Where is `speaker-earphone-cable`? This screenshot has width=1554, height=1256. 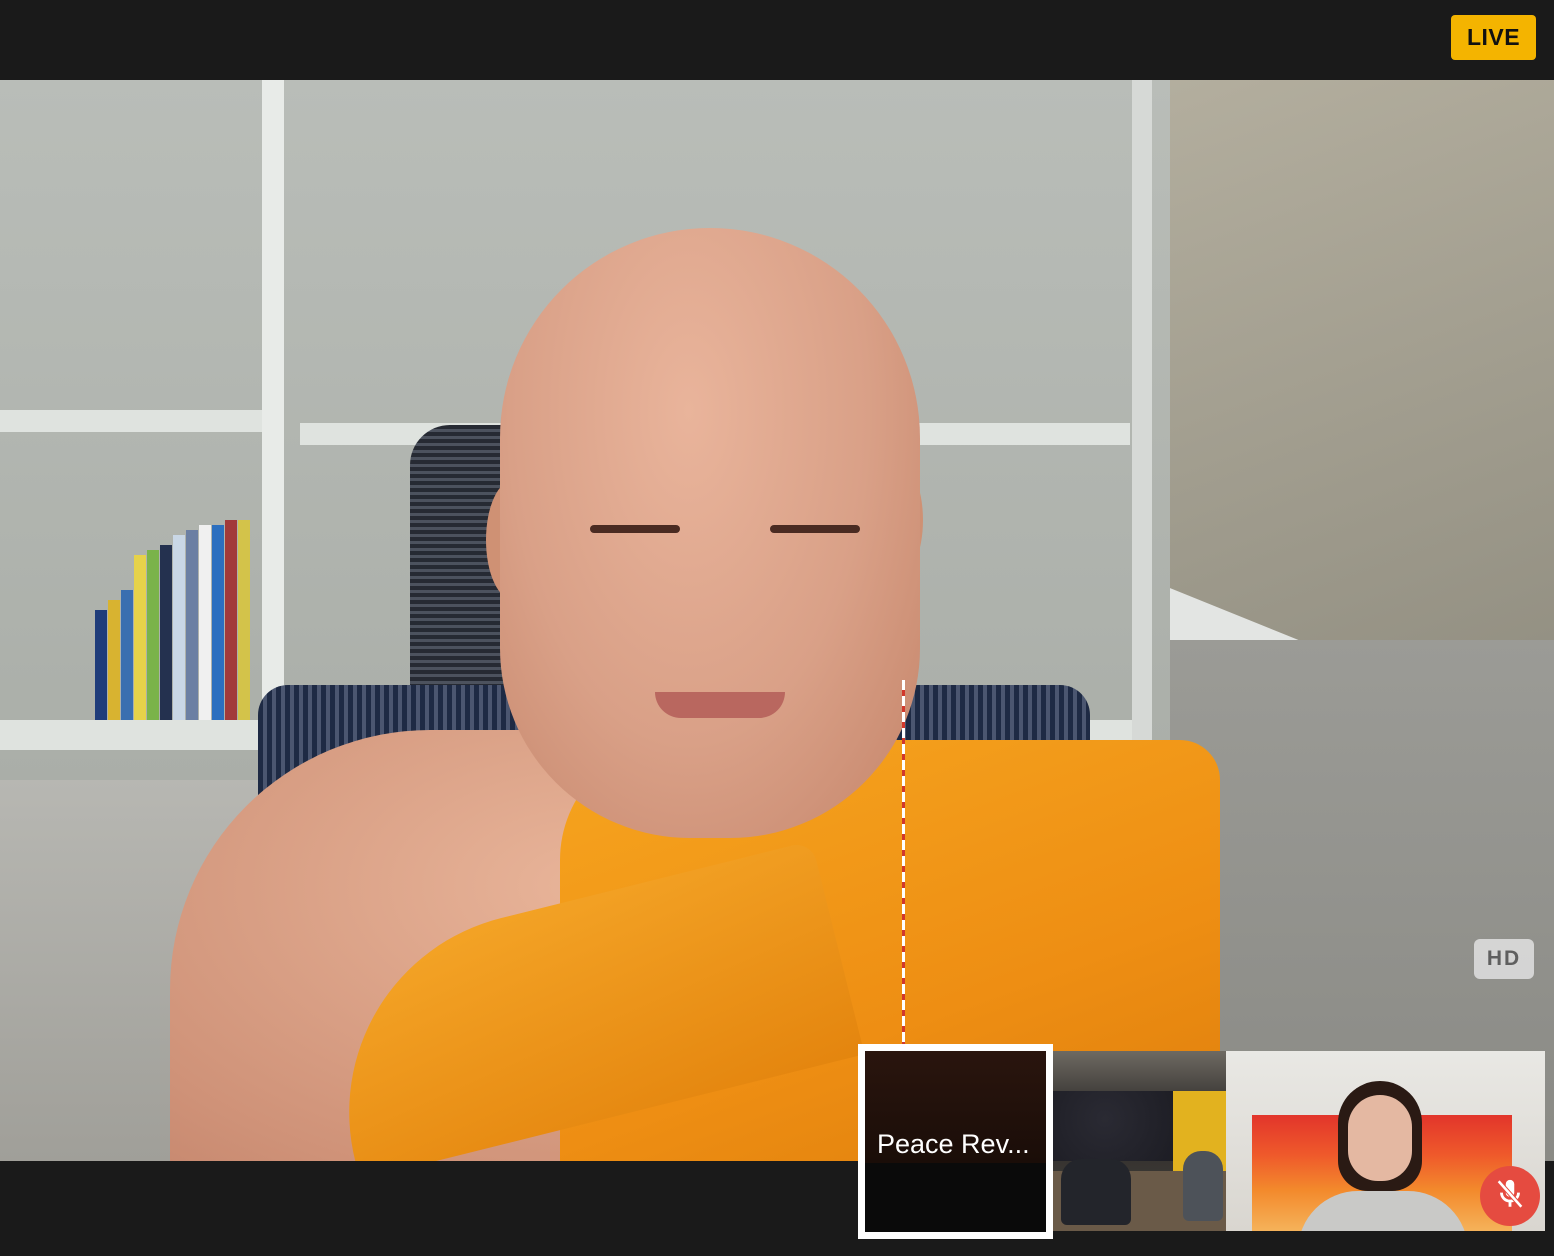
speaker-earphone-cable is located at coordinates (903, 880).